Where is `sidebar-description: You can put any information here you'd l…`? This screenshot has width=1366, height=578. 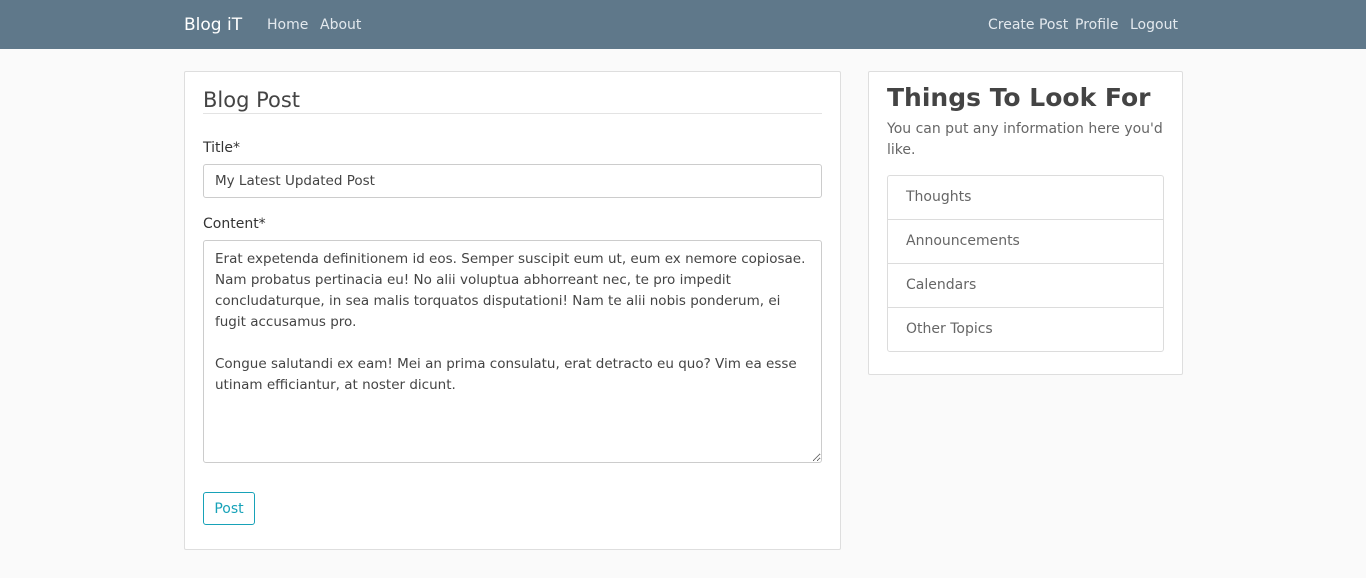 sidebar-description: You can put any information here you'd l… is located at coordinates (1025, 139).